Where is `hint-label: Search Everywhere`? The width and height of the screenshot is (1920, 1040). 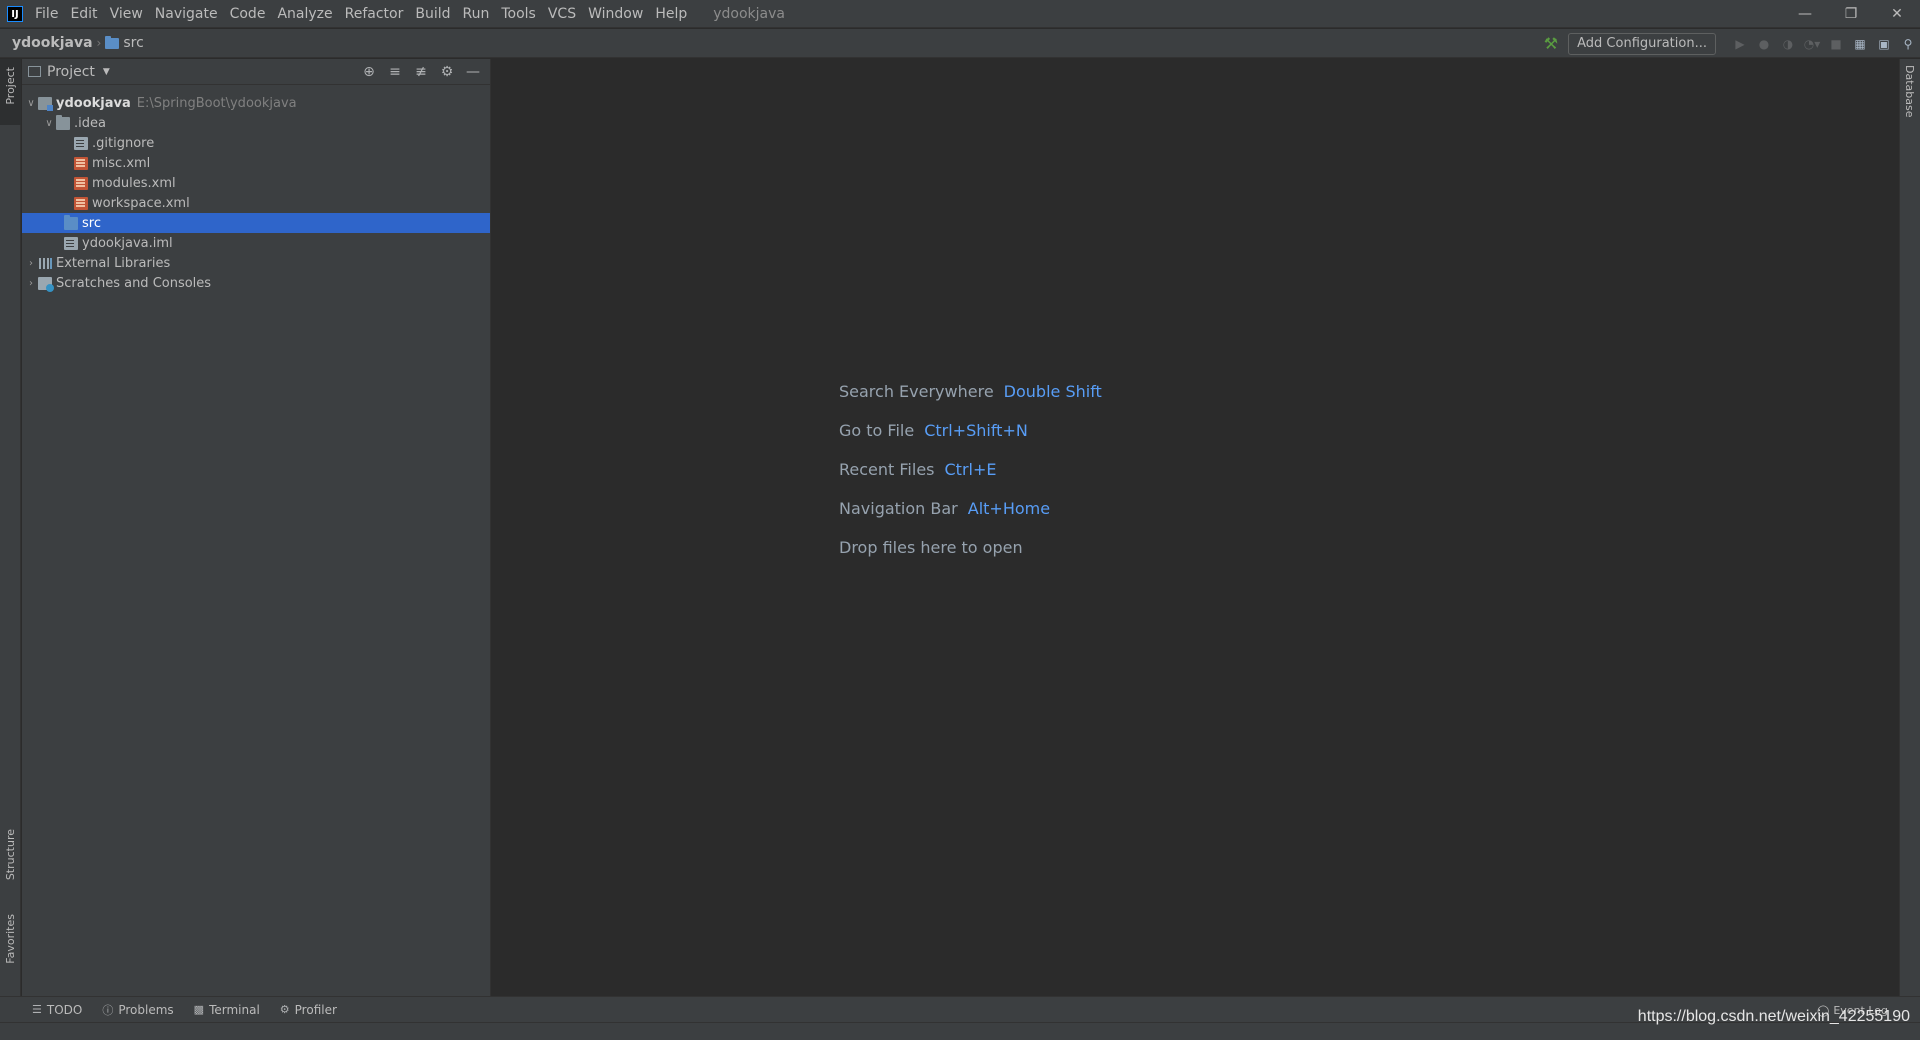
hint-label: Search Everywhere is located at coordinates (916, 391).